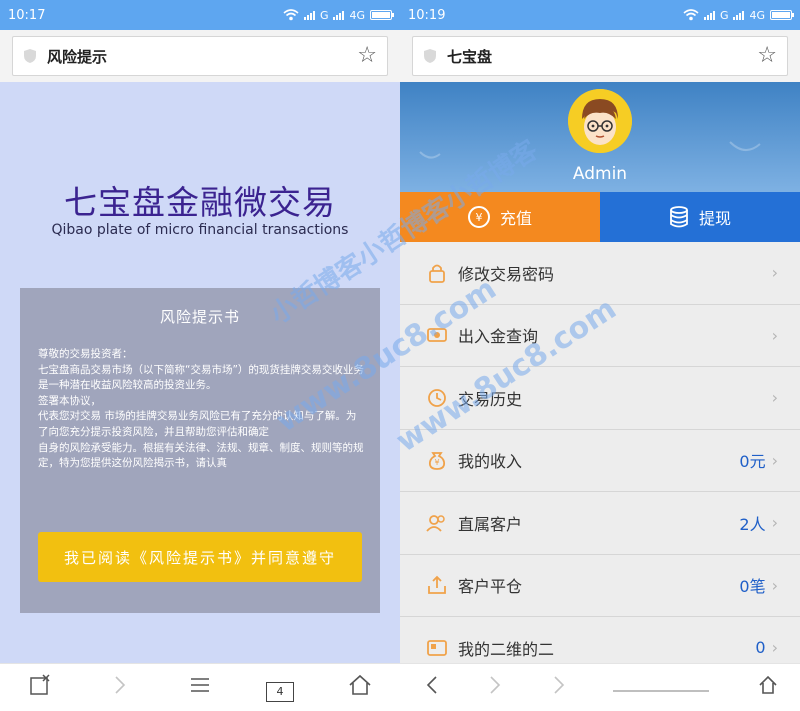 Image resolution: width=800 pixels, height=711 pixels. Describe the element at coordinates (200, 202) in the screenshot. I see `brand-name-cn: 七宝盘金融微交易` at that location.